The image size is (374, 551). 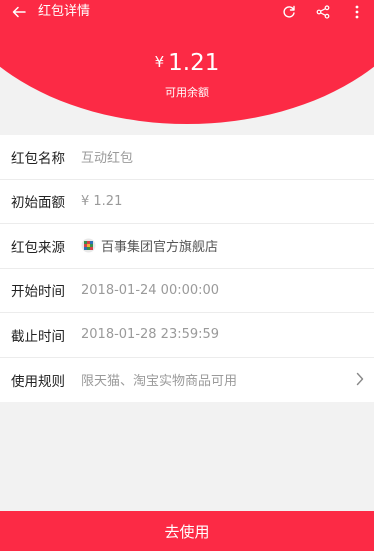 I want to click on detail-row-name: 红包名称 互动红包, so click(x=187, y=157).